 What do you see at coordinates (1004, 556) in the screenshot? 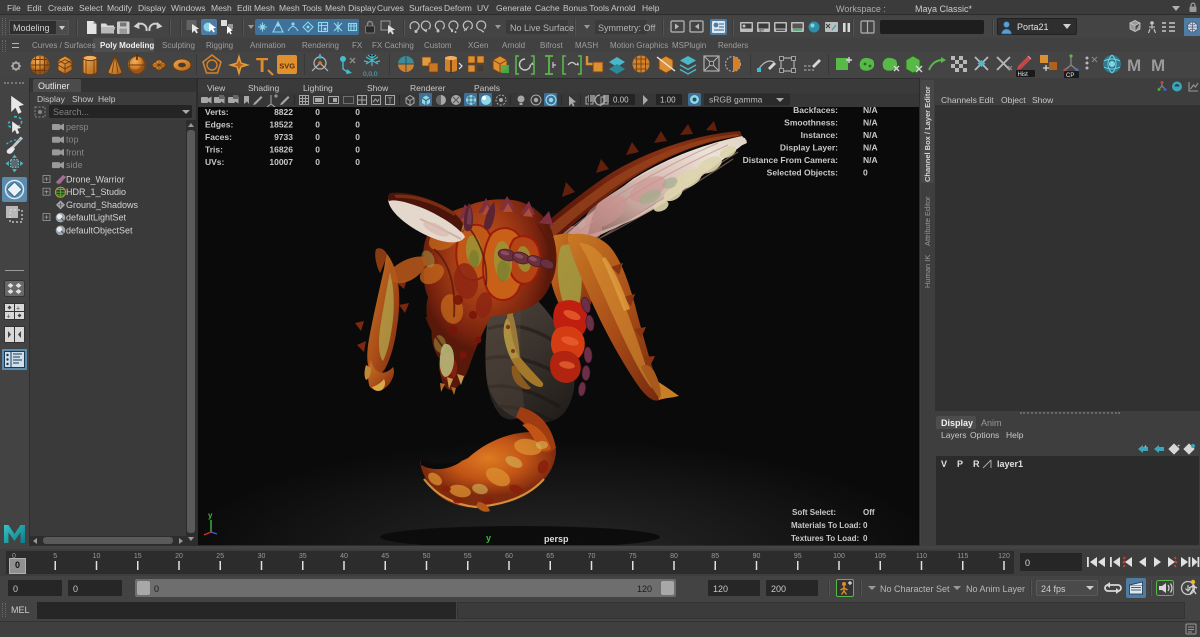
I see `svg-text: 120` at bounding box center [1004, 556].